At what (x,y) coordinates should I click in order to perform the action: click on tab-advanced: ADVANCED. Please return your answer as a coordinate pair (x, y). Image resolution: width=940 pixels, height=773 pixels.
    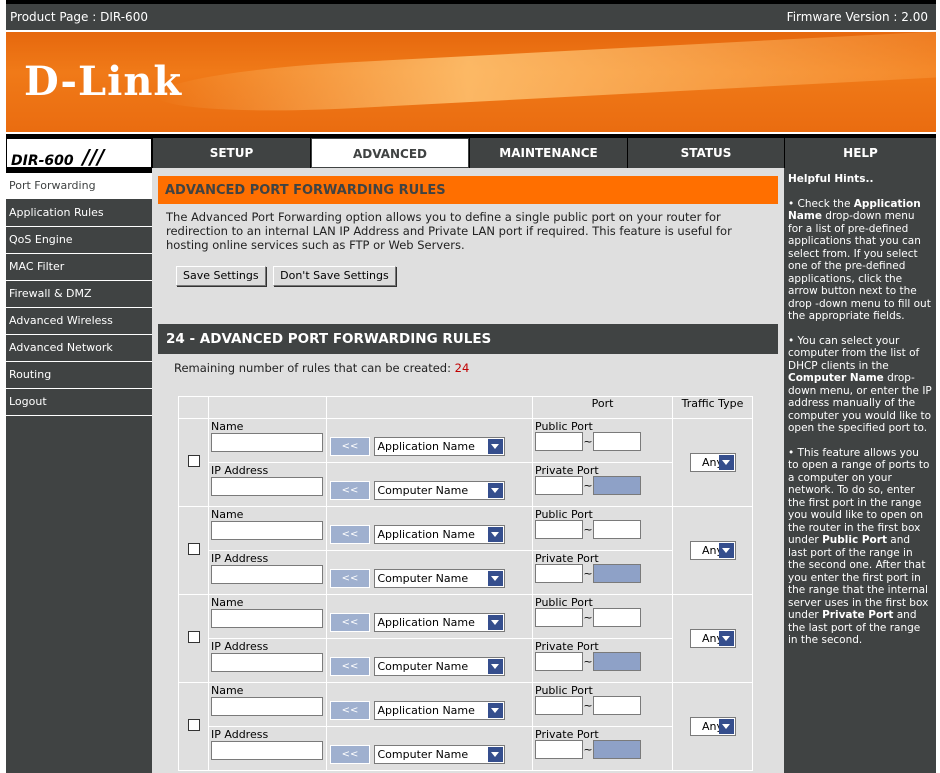
    Looking at the image, I should click on (390, 153).